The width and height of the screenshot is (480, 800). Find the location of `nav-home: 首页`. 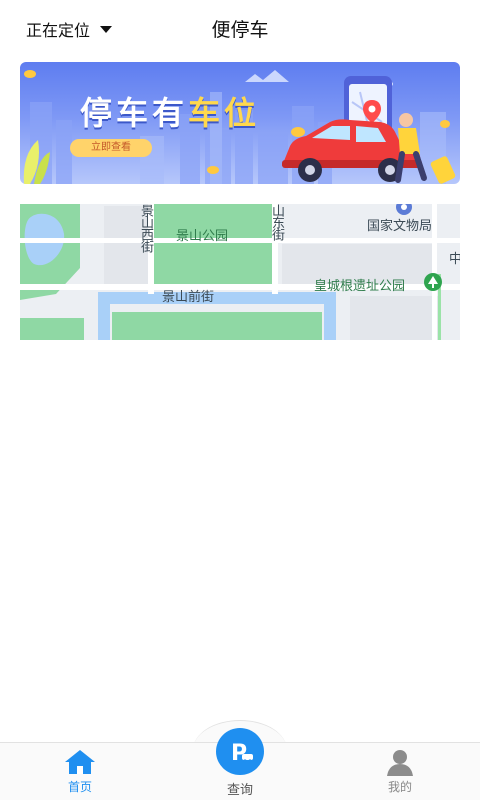

nav-home: 首页 is located at coordinates (80, 773).